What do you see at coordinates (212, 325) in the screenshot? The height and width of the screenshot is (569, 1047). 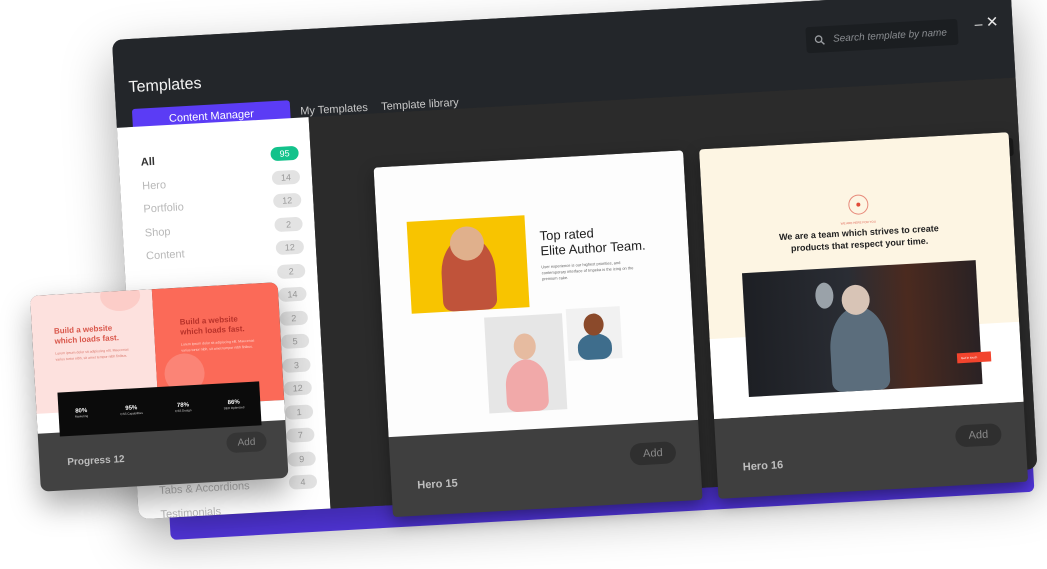 I see `preview-headline-right: Build a website which loads fast.` at bounding box center [212, 325].